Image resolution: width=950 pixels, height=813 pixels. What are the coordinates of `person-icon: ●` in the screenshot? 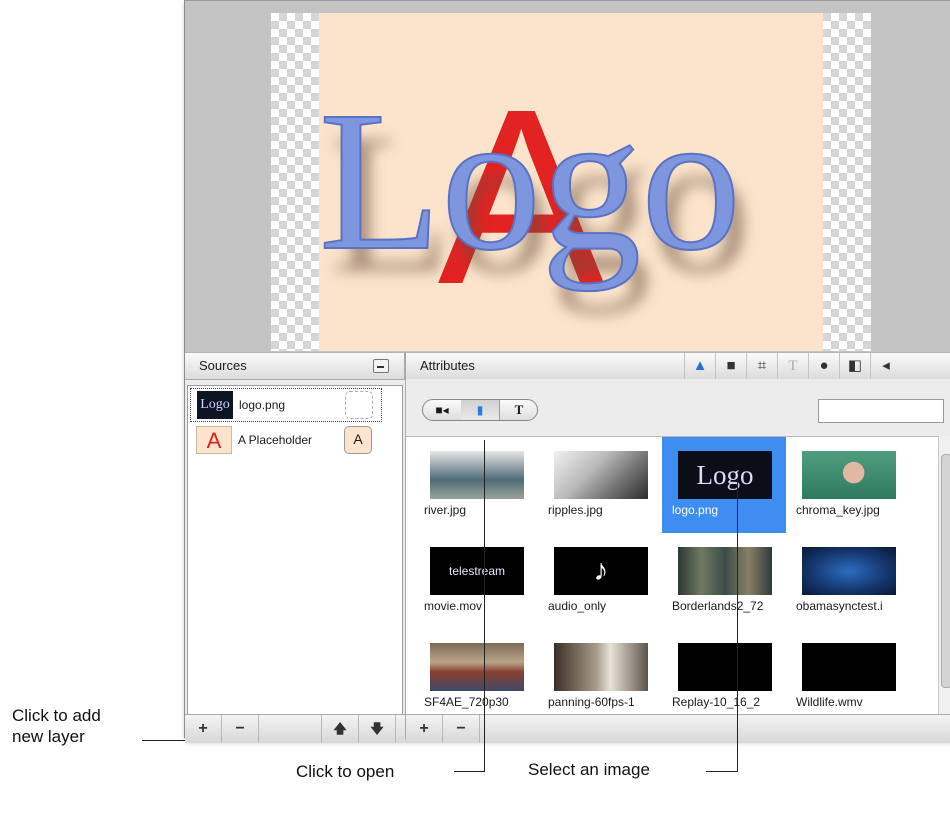 It's located at (823, 366).